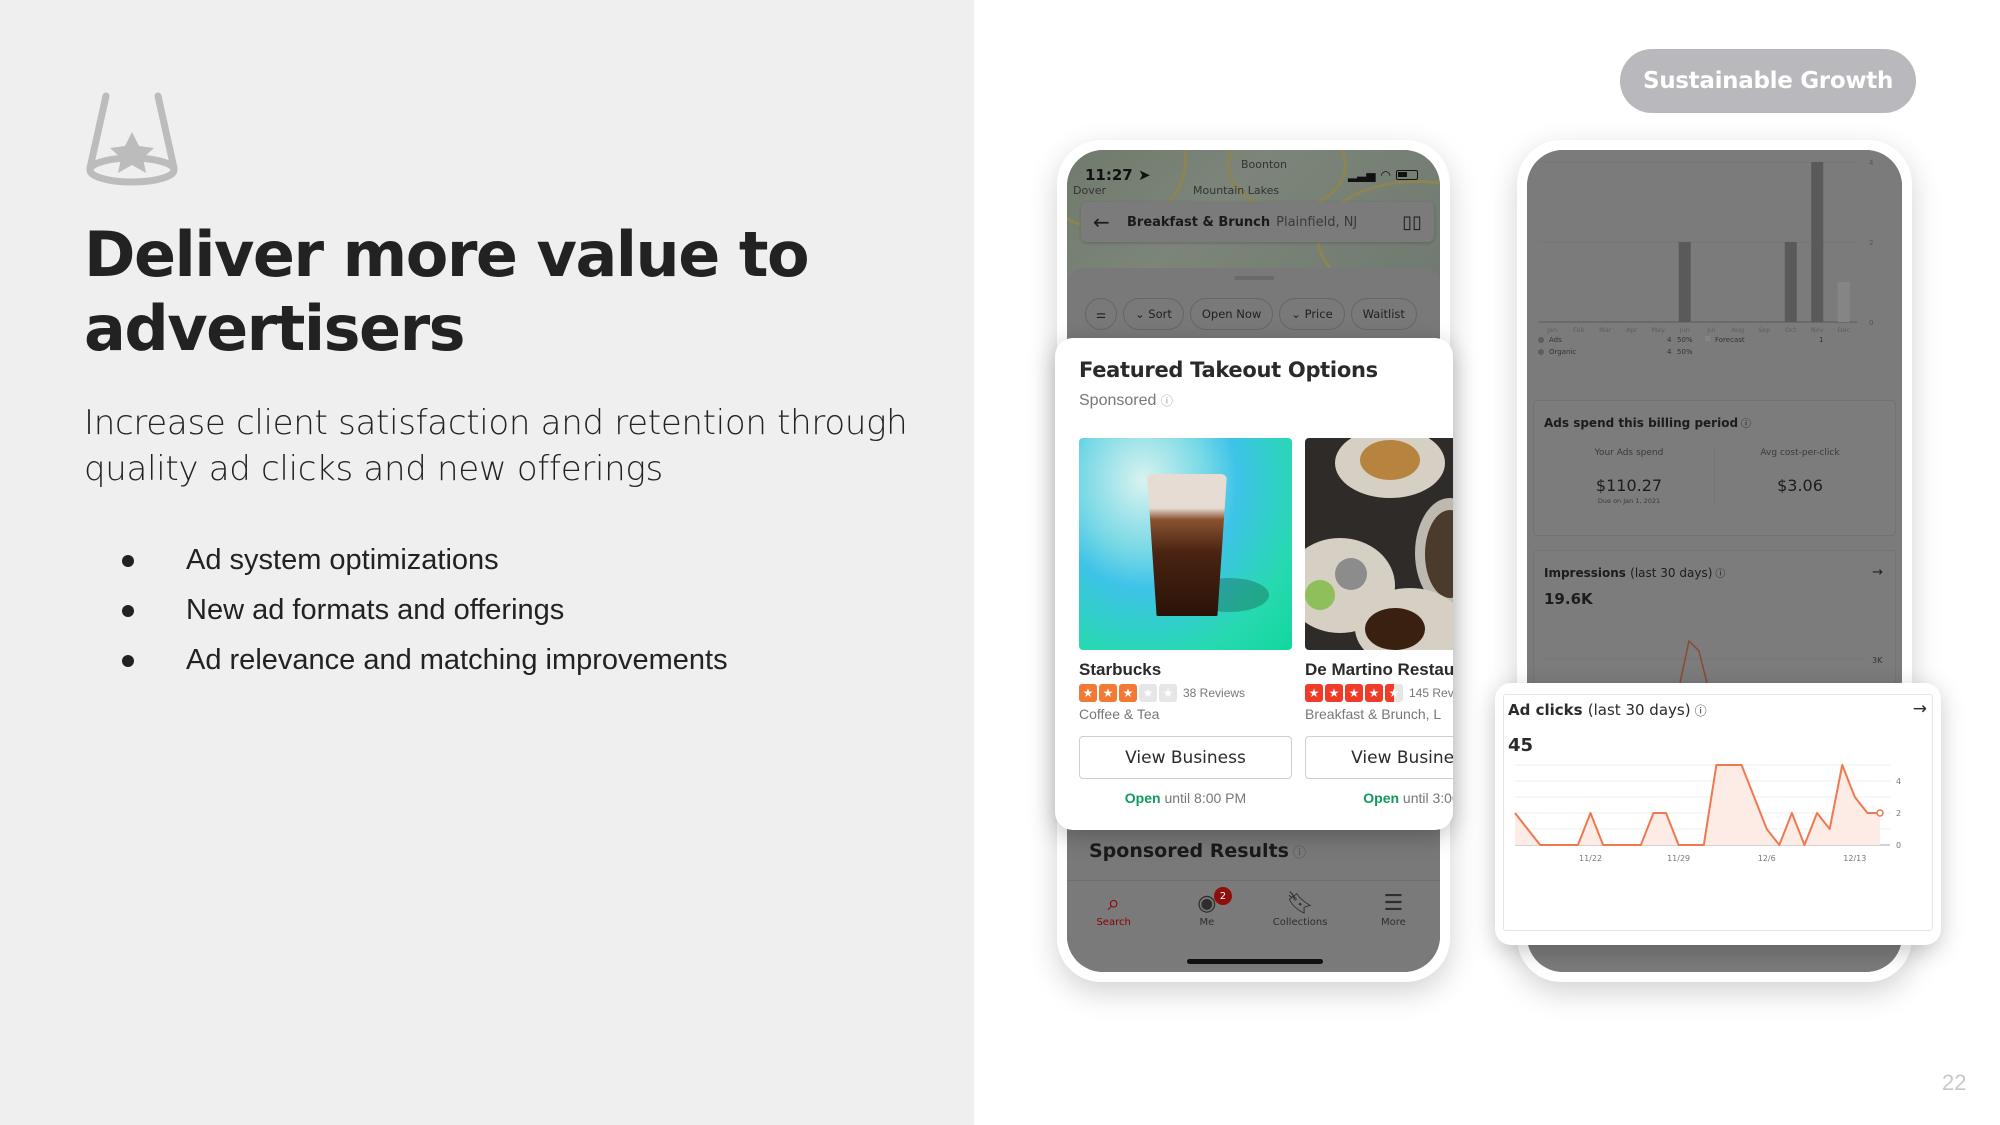 This screenshot has width=2000, height=1125. Describe the element at coordinates (1118, 175) in the screenshot. I see `status-time: 11:27 ➤` at that location.